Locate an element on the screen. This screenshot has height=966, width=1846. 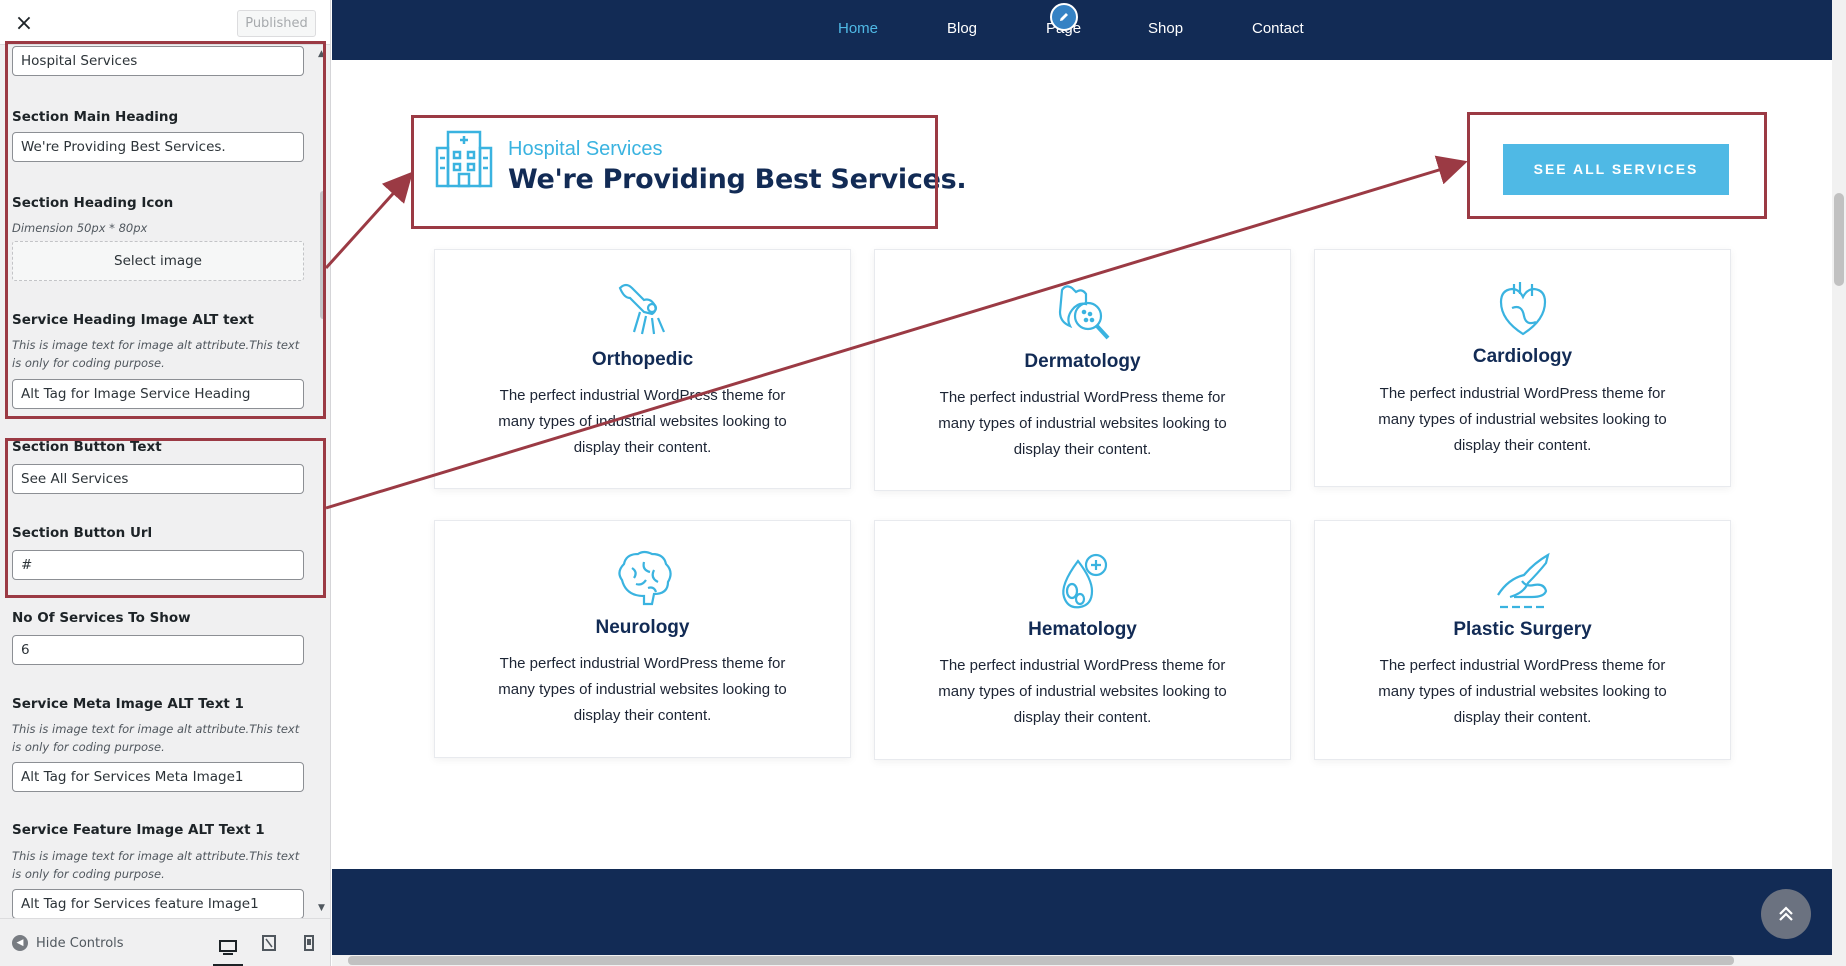
brain-icon is located at coordinates (644, 578).